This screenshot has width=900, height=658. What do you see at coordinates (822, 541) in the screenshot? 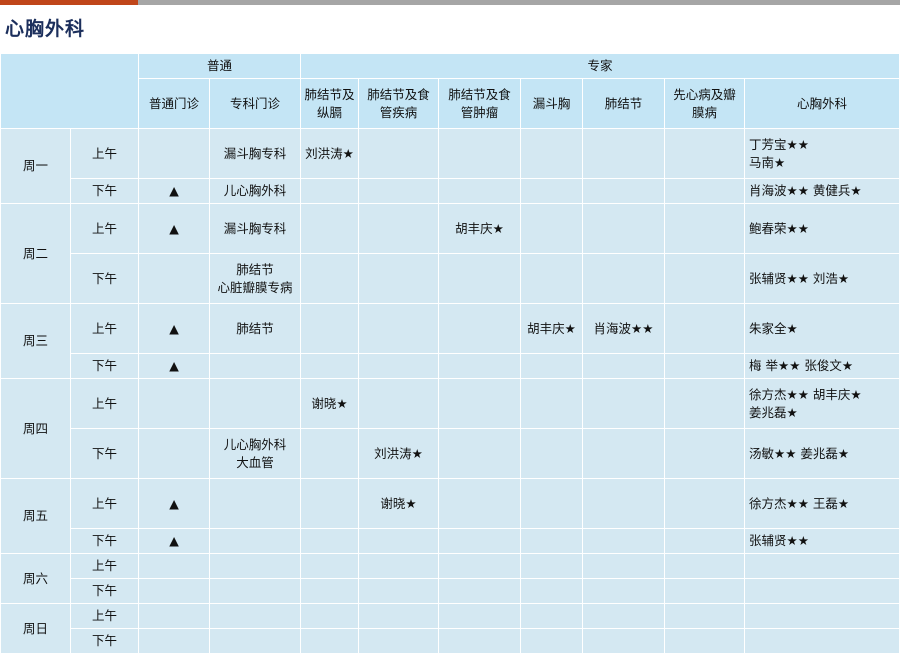
I see `surgeon-cell: 张辅贤★★` at bounding box center [822, 541].